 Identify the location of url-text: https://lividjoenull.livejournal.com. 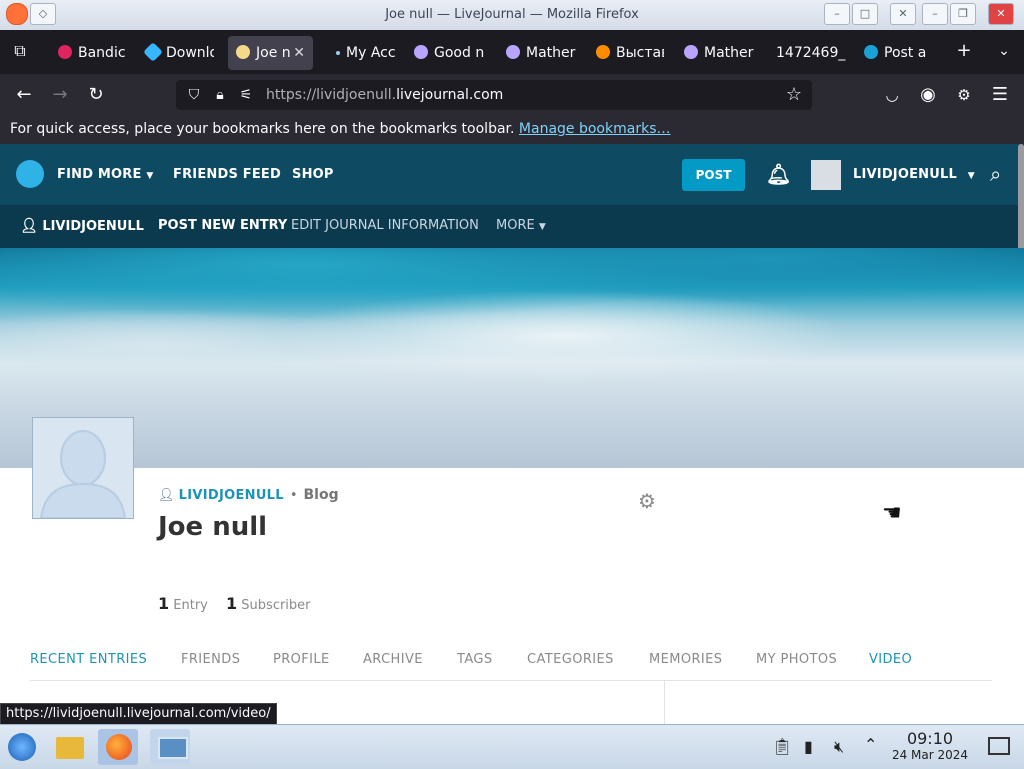
(384, 95).